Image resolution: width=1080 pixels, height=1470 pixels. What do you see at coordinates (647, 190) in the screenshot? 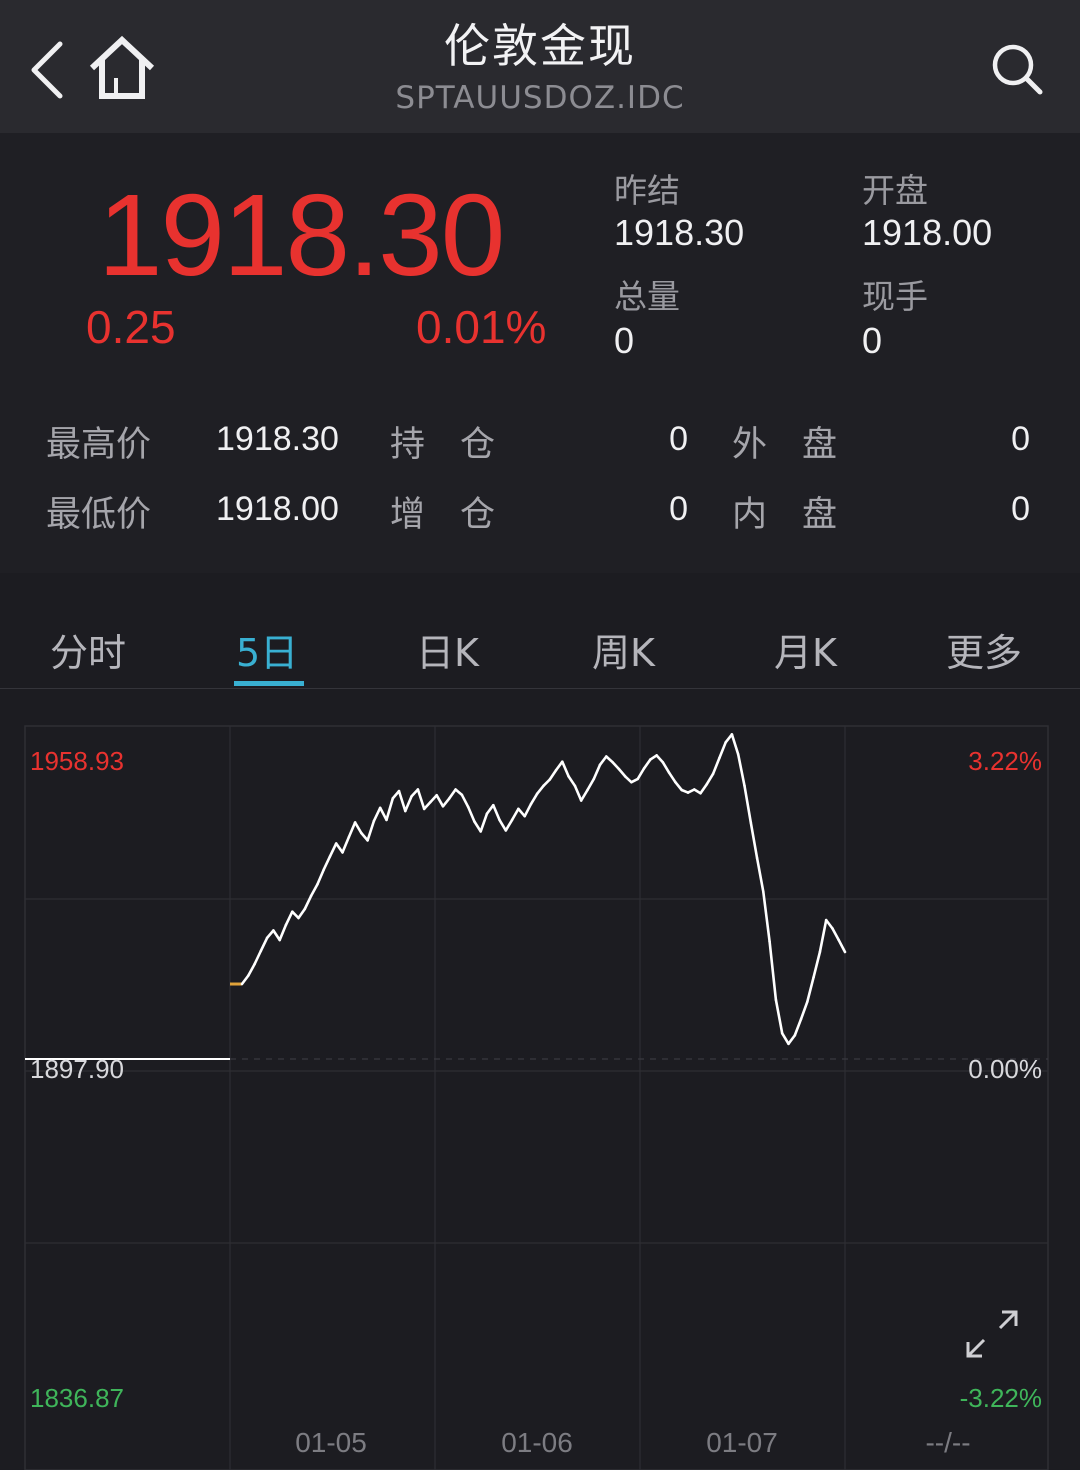
I see `prev-settle-label: 昨结` at bounding box center [647, 190].